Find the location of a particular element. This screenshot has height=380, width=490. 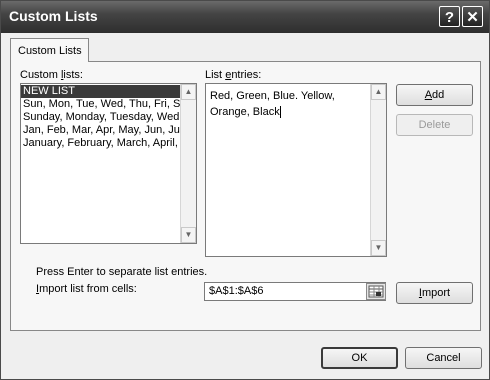

import-list-label-rest: mport list from cells: is located at coordinates (88, 289).